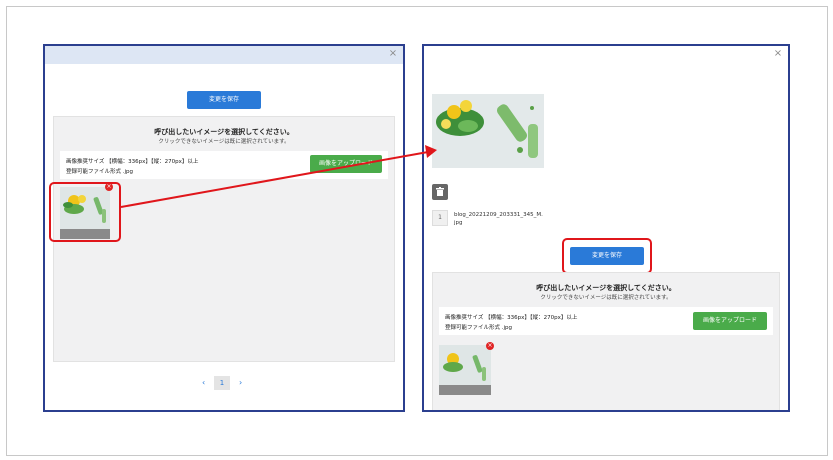 Image resolution: width=833 pixels, height=460 pixels. I want to click on annotation-arrow, so click(278, 176).